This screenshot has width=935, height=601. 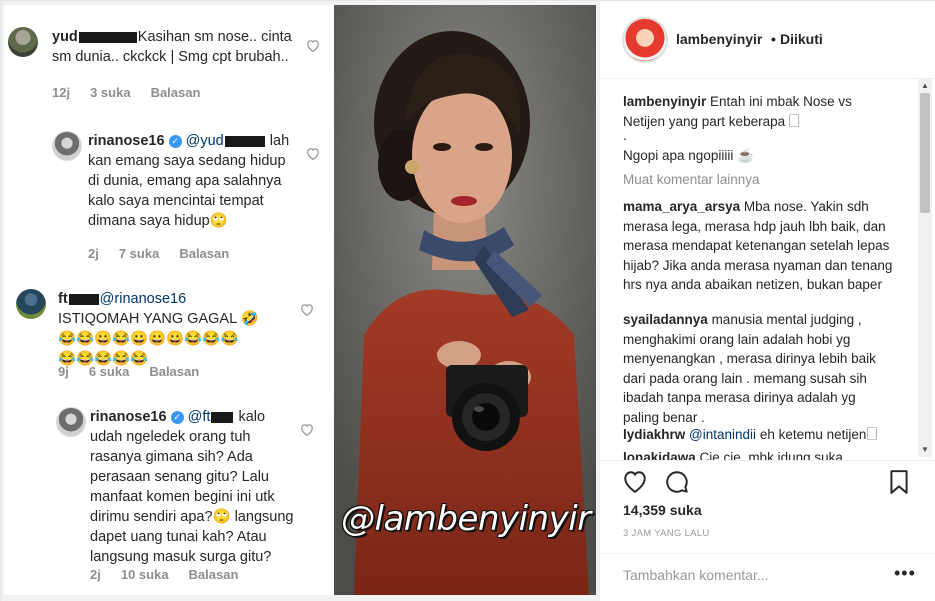 I want to click on post-header: lambenyinyir • Diikuti, so click(x=767, y=40).